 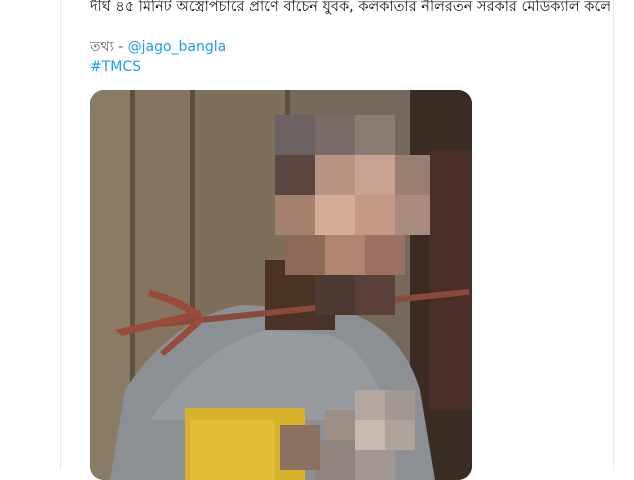 What do you see at coordinates (177, 47) in the screenshot?
I see `mention-link: @jago_bangla` at bounding box center [177, 47].